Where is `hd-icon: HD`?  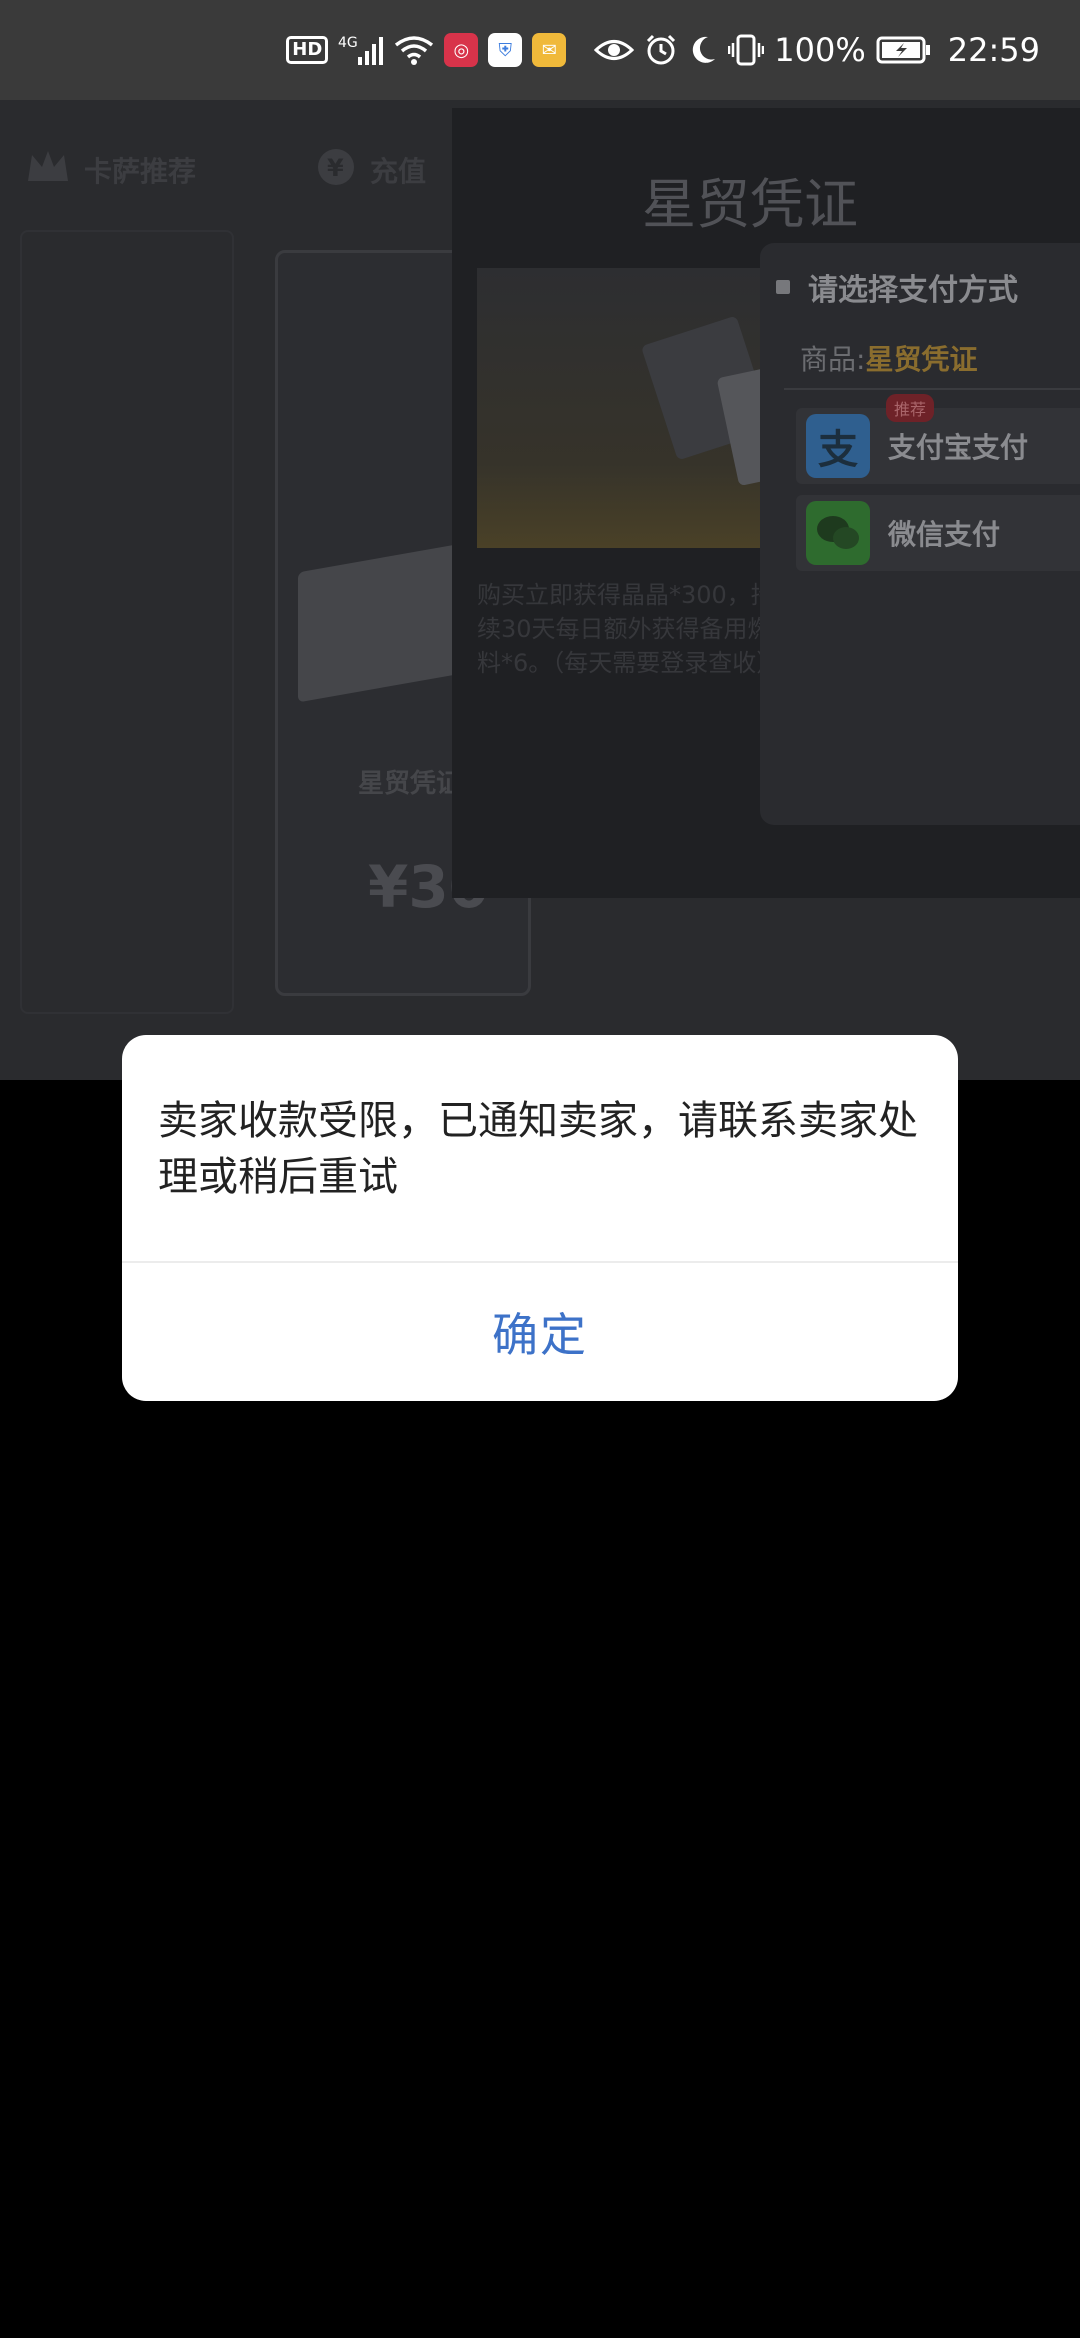 hd-icon: HD is located at coordinates (307, 50).